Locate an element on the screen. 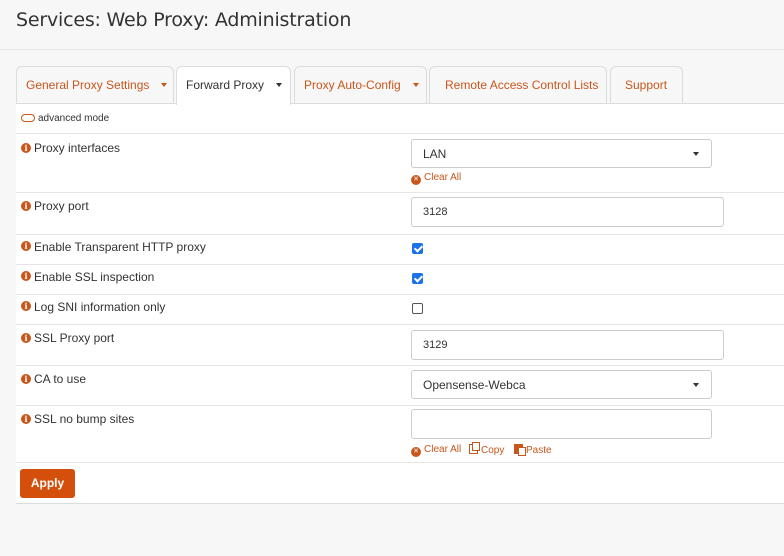  page-title: Services: Web Proxy: Administration is located at coordinates (184, 20).